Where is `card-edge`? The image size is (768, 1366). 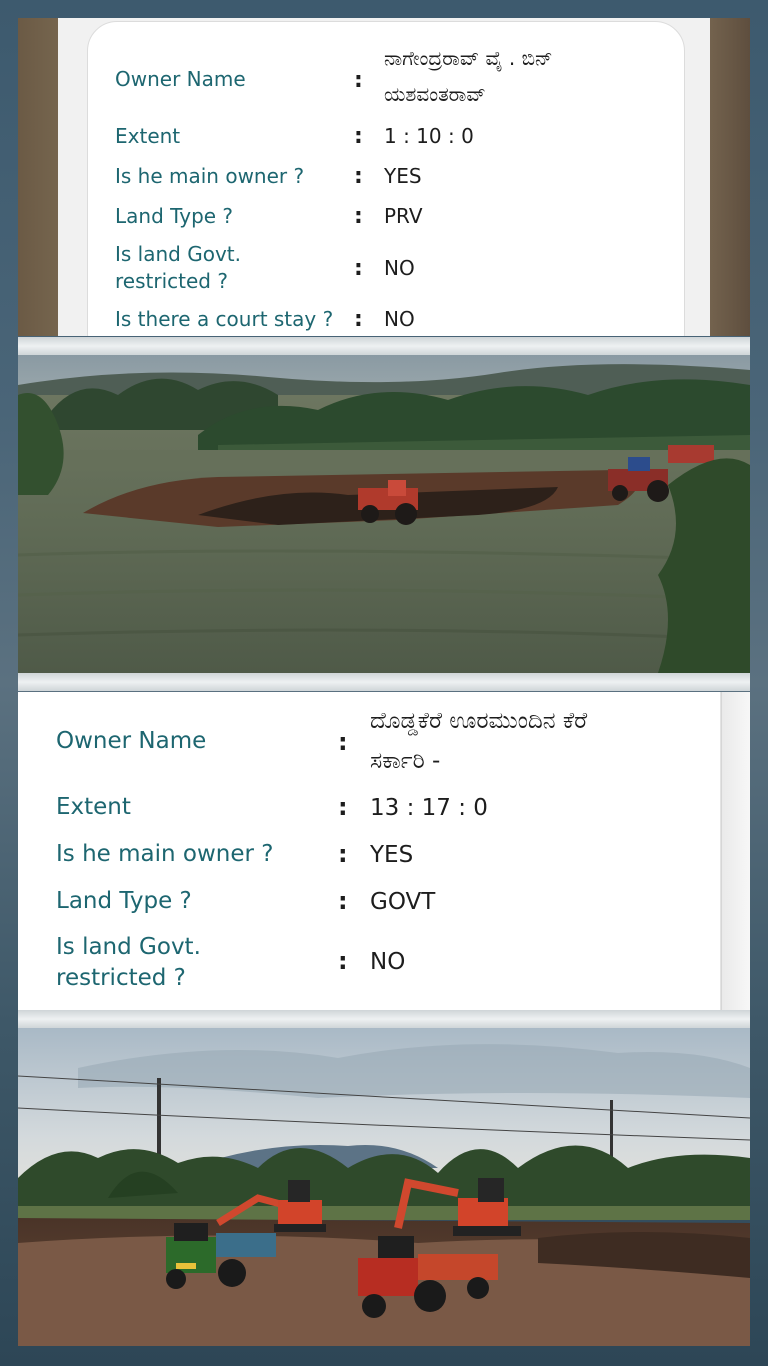
card-edge is located at coordinates (735, 851).